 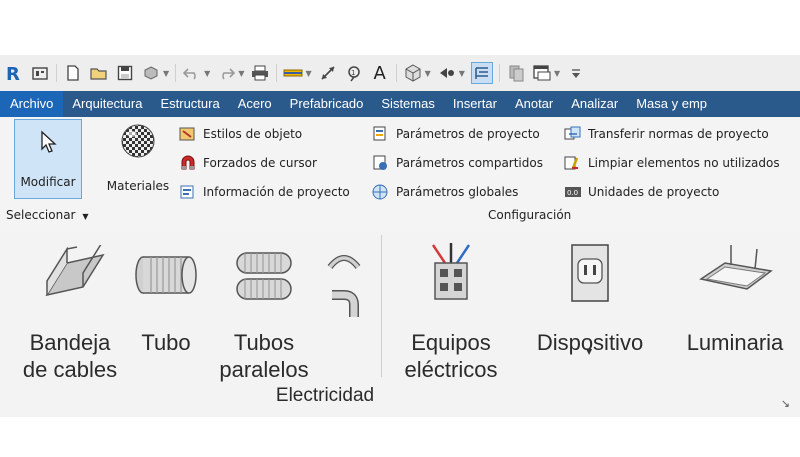 What do you see at coordinates (328, 73) in the screenshot?
I see `align-dimension-icon` at bounding box center [328, 73].